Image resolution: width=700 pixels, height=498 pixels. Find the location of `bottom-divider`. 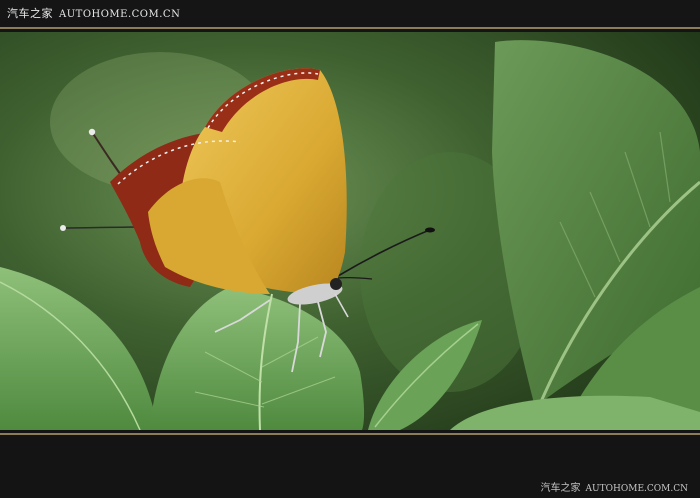

bottom-divider is located at coordinates (350, 434).